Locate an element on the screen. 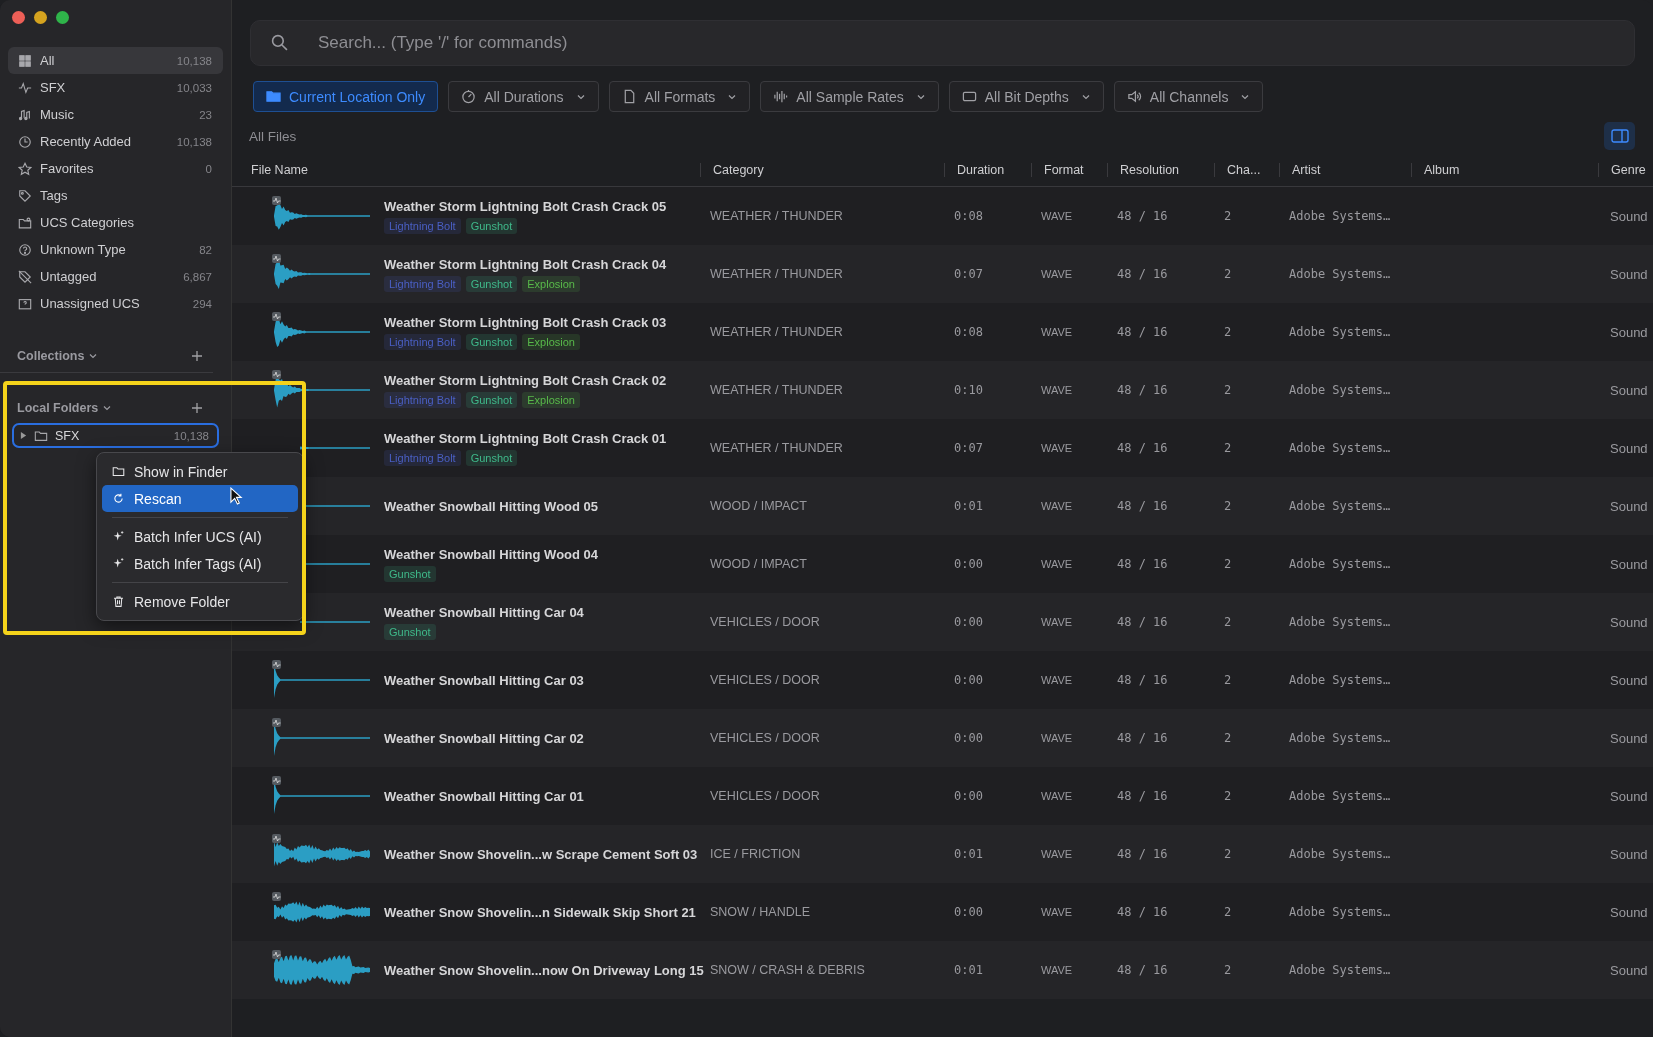 The image size is (1653, 1037). sidebar-item: Unassigned UCS 294 is located at coordinates (115, 303).